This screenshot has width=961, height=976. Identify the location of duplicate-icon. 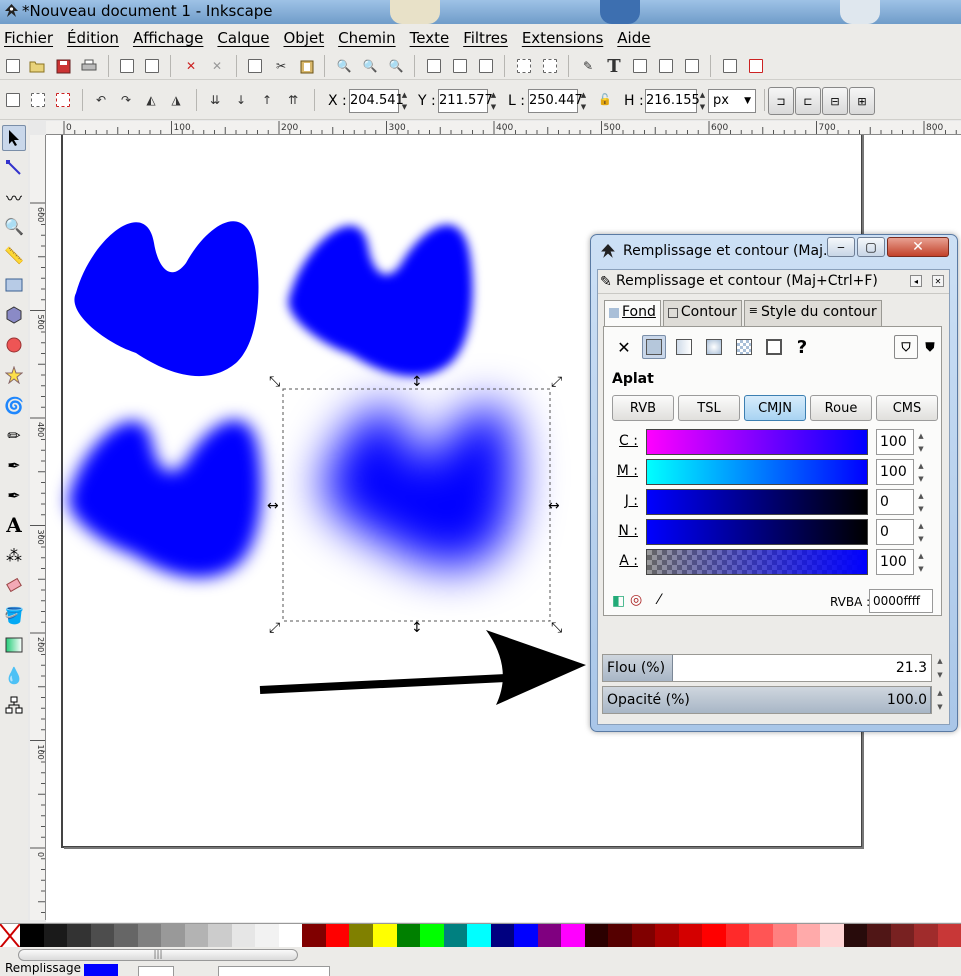
(434, 66).